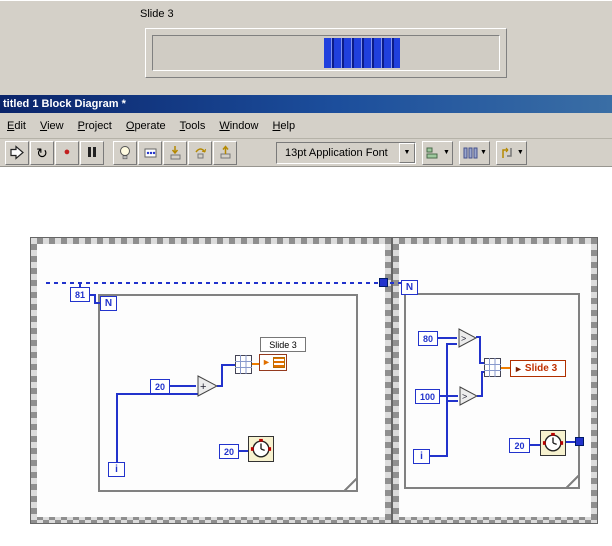 Image resolution: width=612 pixels, height=546 pixels. What do you see at coordinates (52, 126) in the screenshot?
I see `menu-view: View` at bounding box center [52, 126].